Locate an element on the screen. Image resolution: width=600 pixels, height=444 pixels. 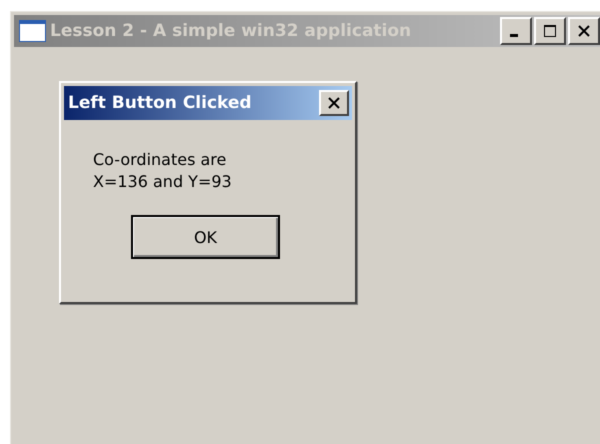
minimize-button is located at coordinates (516, 31).